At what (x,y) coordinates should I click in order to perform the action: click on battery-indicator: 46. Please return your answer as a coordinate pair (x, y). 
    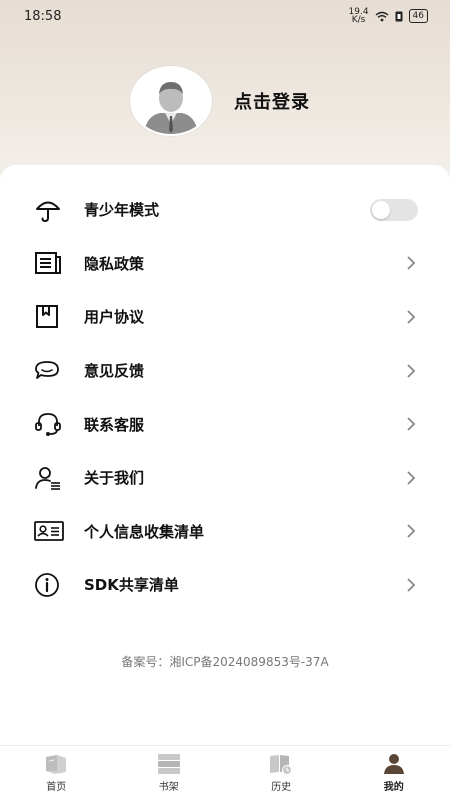
    Looking at the image, I should click on (418, 16).